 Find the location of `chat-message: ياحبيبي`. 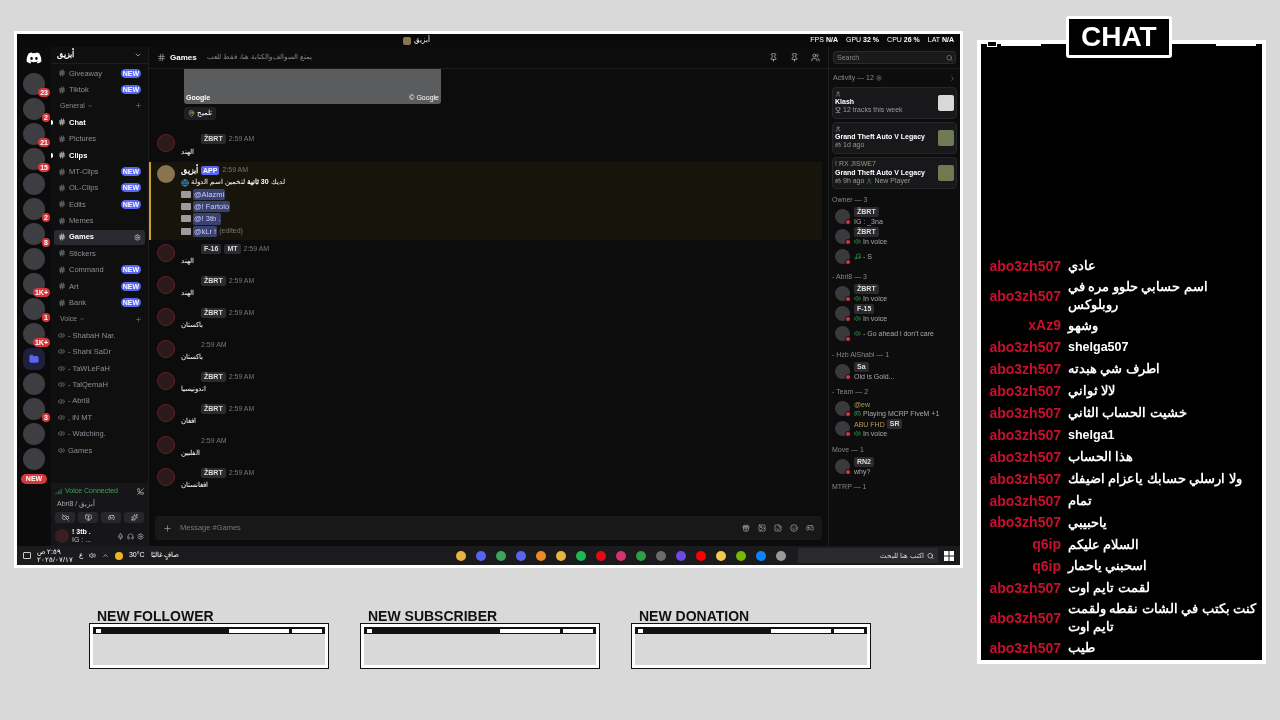

chat-message: ياحبيبي is located at coordinates (1088, 523).